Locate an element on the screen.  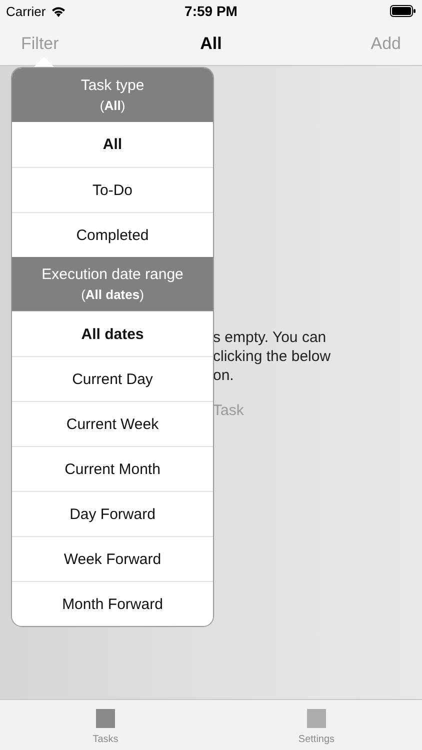
empty-message-line: s empty. You can is located at coordinates (269, 337).